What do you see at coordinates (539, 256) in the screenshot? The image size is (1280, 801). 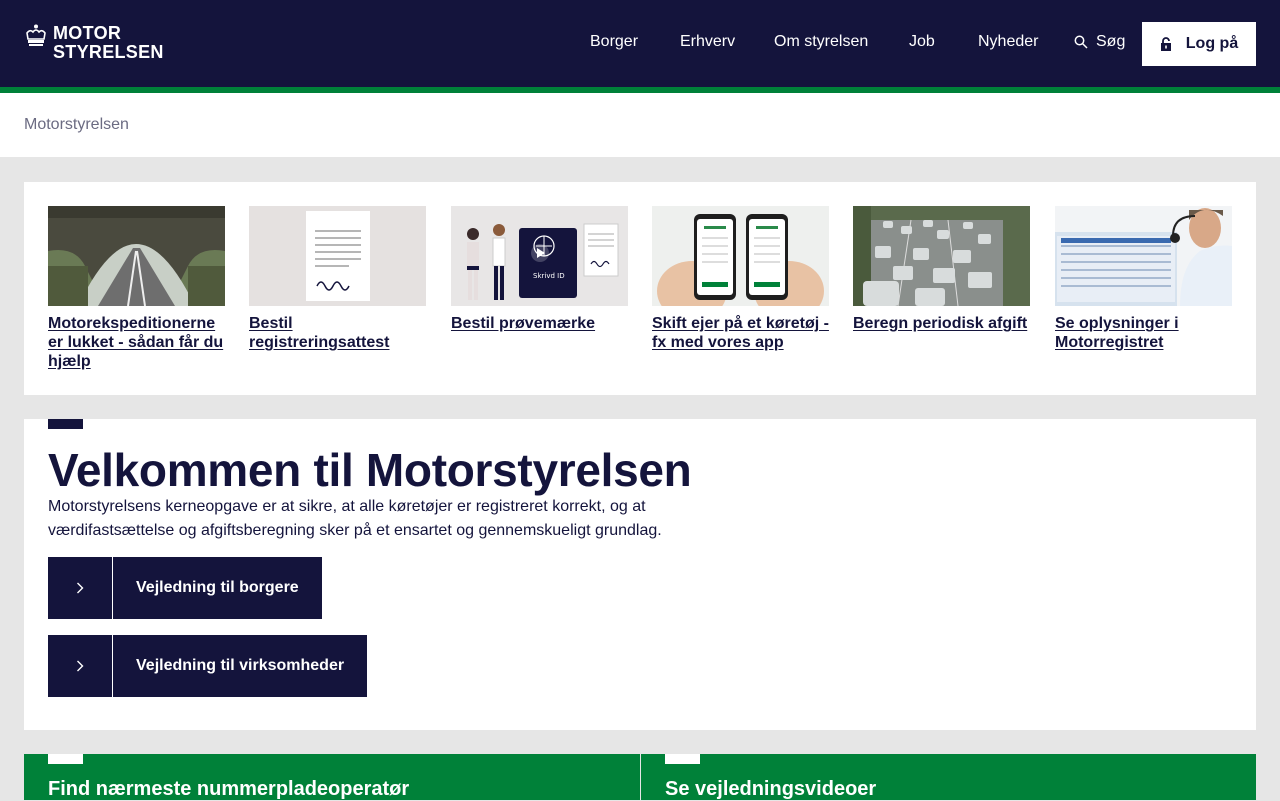 I see `people-passport-illustration: Skrivd ID` at bounding box center [539, 256].